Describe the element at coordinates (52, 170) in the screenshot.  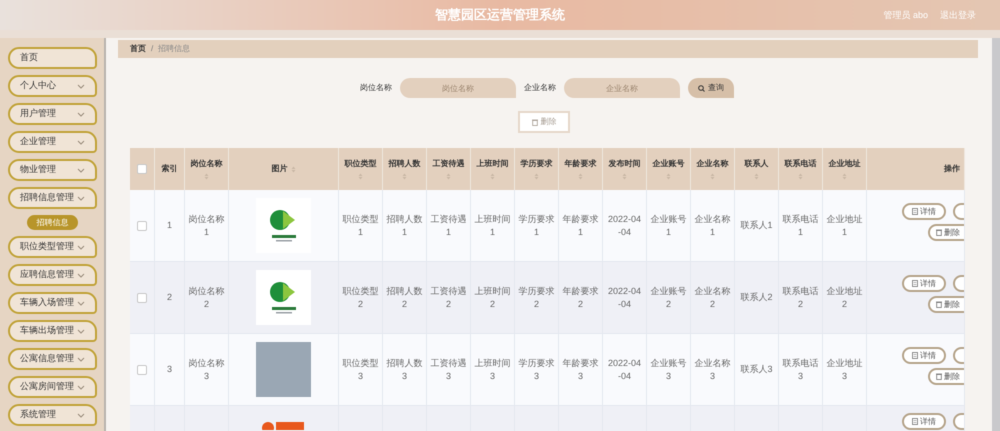
I see `sidebar-item: 物业管理` at that location.